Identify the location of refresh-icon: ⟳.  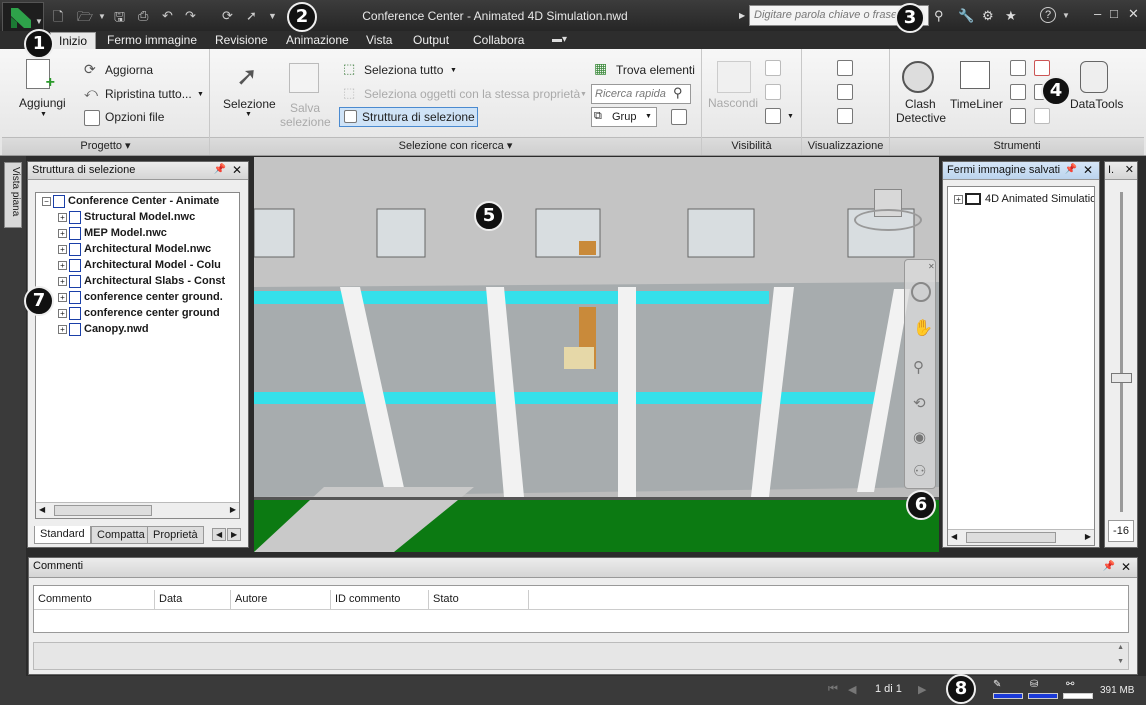
(227, 16).